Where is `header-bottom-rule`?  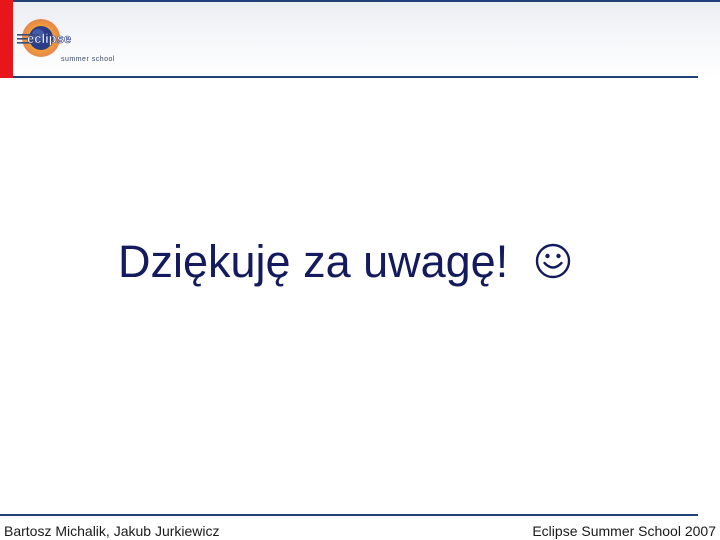 header-bottom-rule is located at coordinates (355, 77).